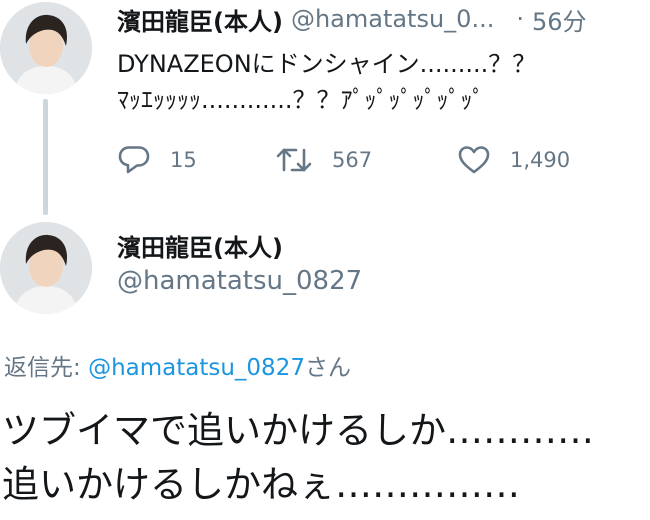 The width and height of the screenshot is (650, 520). What do you see at coordinates (196, 368) in the screenshot?
I see `reply-to-mention: @hamatatsu_0827` at bounding box center [196, 368].